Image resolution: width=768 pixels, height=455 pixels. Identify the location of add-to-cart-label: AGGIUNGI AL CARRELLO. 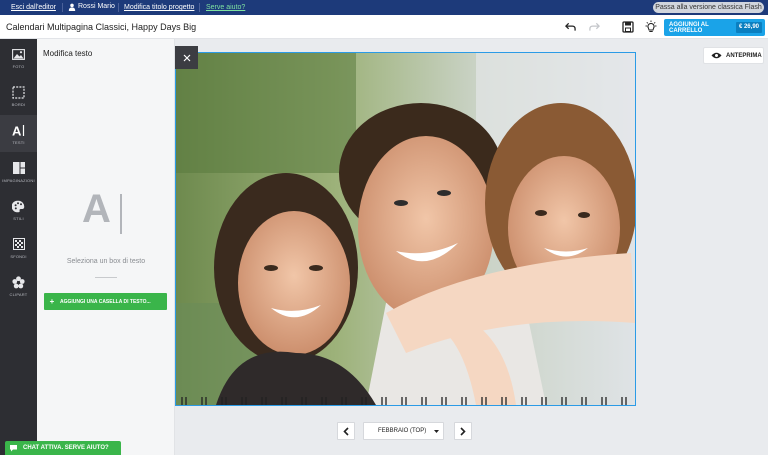
(689, 27).